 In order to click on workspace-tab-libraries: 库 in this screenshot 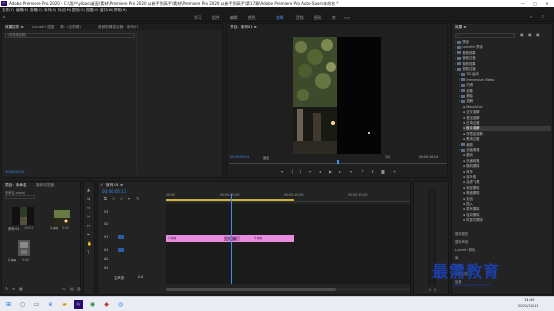, I will do `click(334, 18)`.